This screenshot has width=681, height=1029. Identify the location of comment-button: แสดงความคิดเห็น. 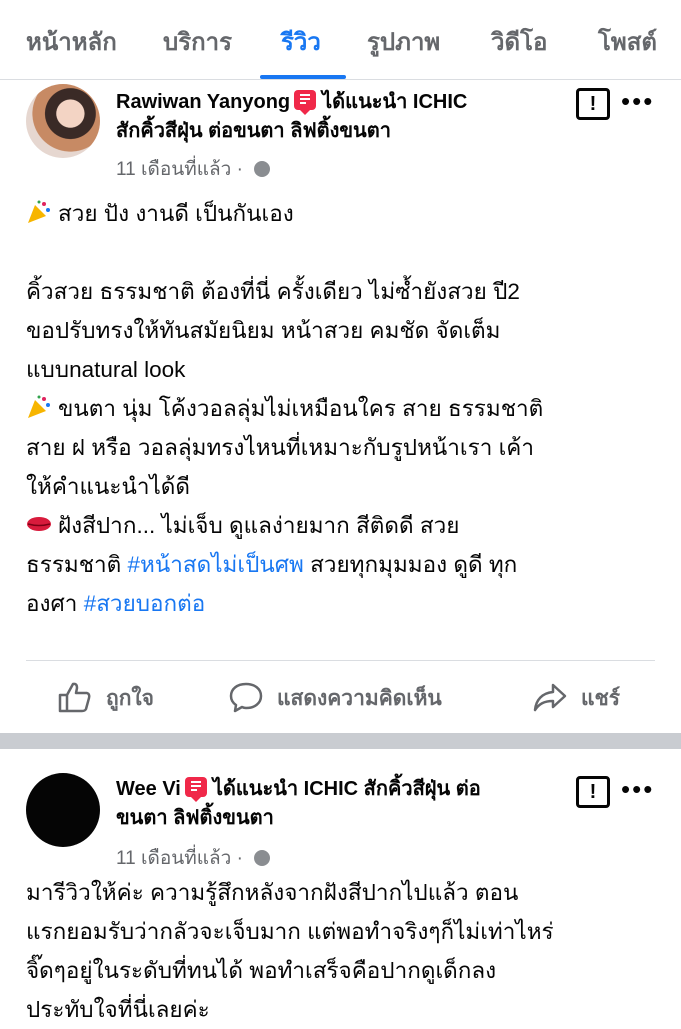
(335, 698).